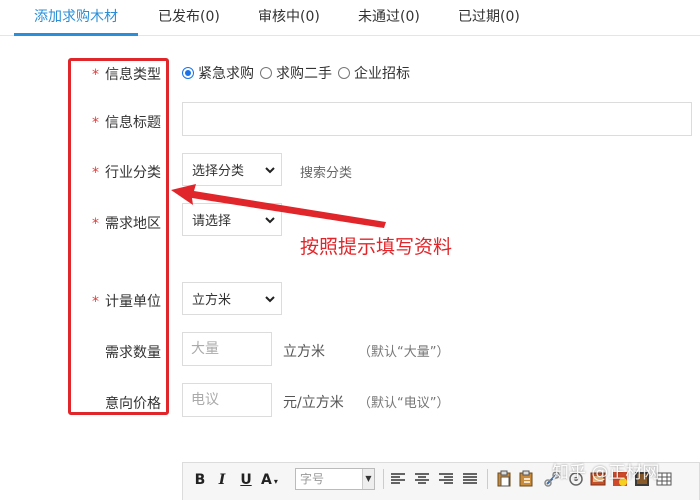 Image resolution: width=700 pixels, height=500 pixels. What do you see at coordinates (227, 349) in the screenshot?
I see `quantity-input` at bounding box center [227, 349].